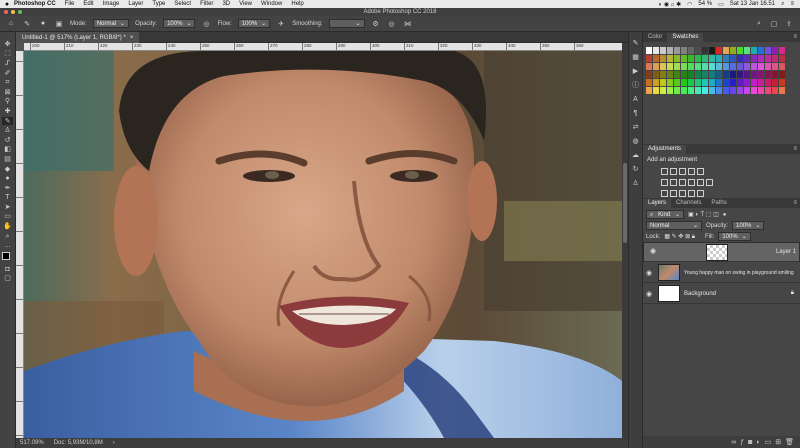 The image size is (800, 448). I want to click on pressure-opacity-icon: ◎, so click(206, 24).